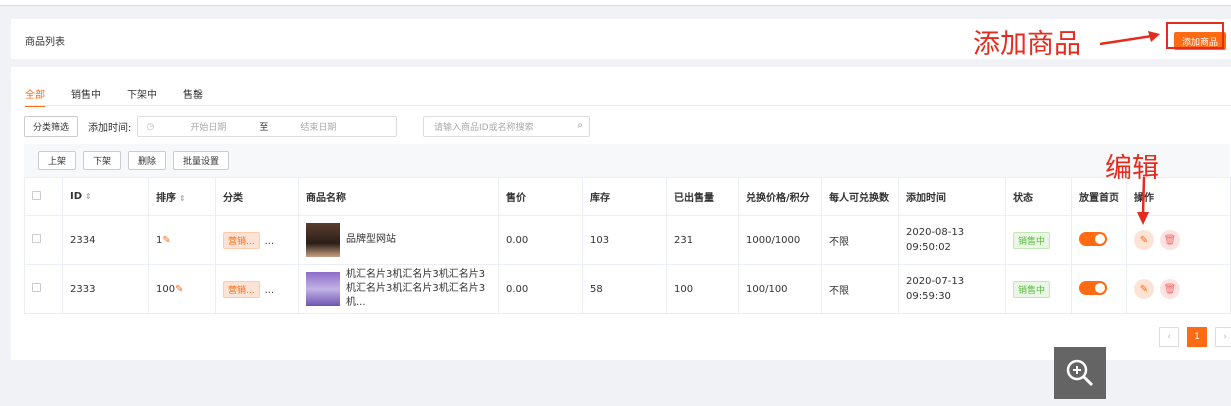 Image resolution: width=1231 pixels, height=406 pixels. What do you see at coordinates (147, 160) in the screenshot?
I see `delete-button: 删除` at bounding box center [147, 160].